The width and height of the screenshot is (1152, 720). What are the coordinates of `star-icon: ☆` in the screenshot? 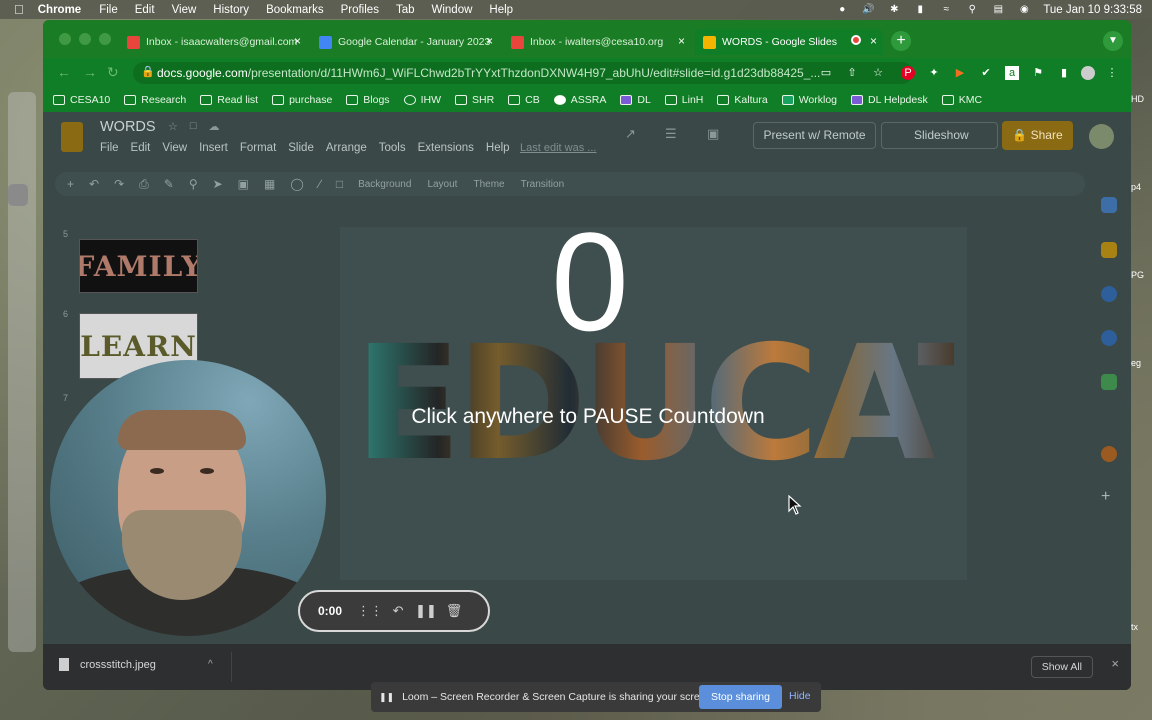 It's located at (173, 126).